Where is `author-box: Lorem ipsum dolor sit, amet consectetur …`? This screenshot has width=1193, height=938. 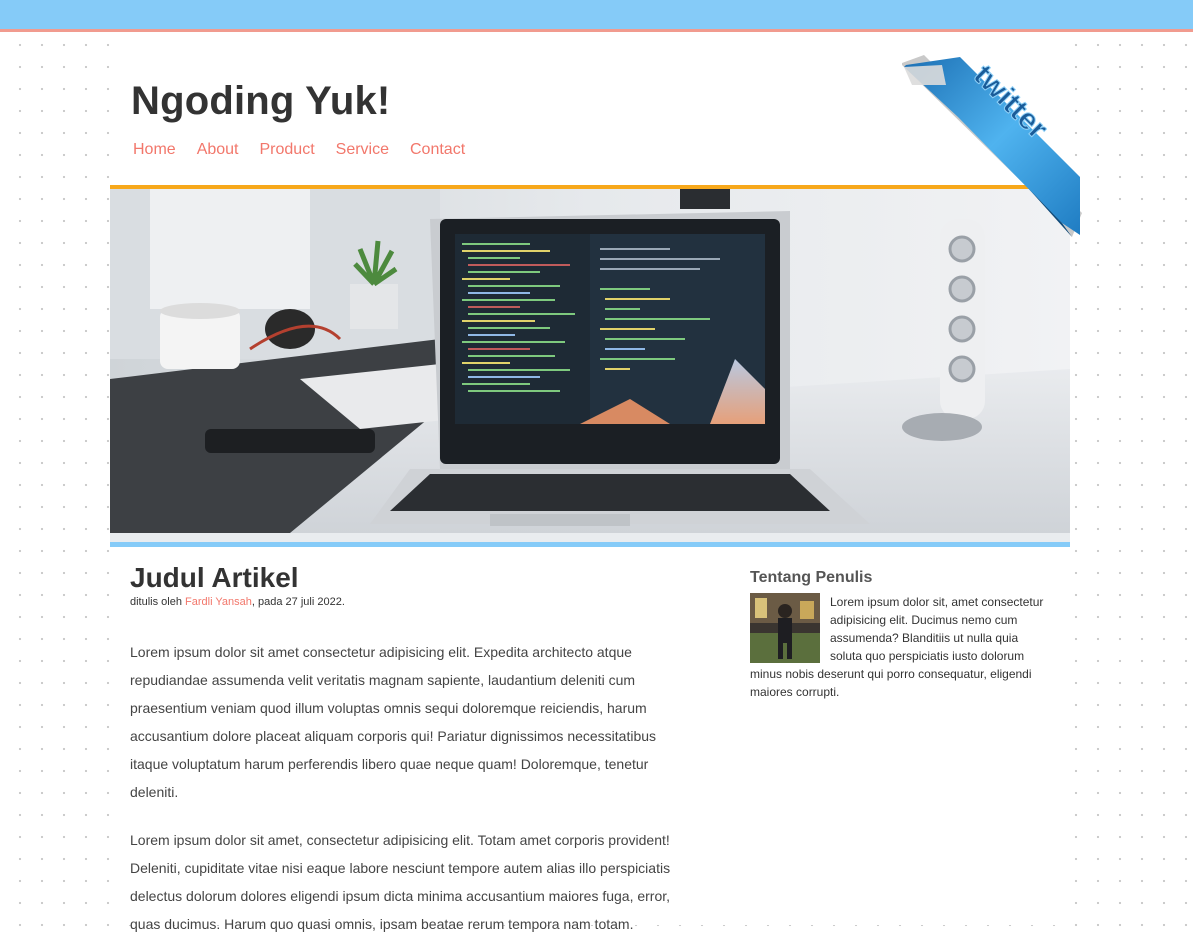 author-box: Lorem ipsum dolor sit, amet consectetur … is located at coordinates (900, 647).